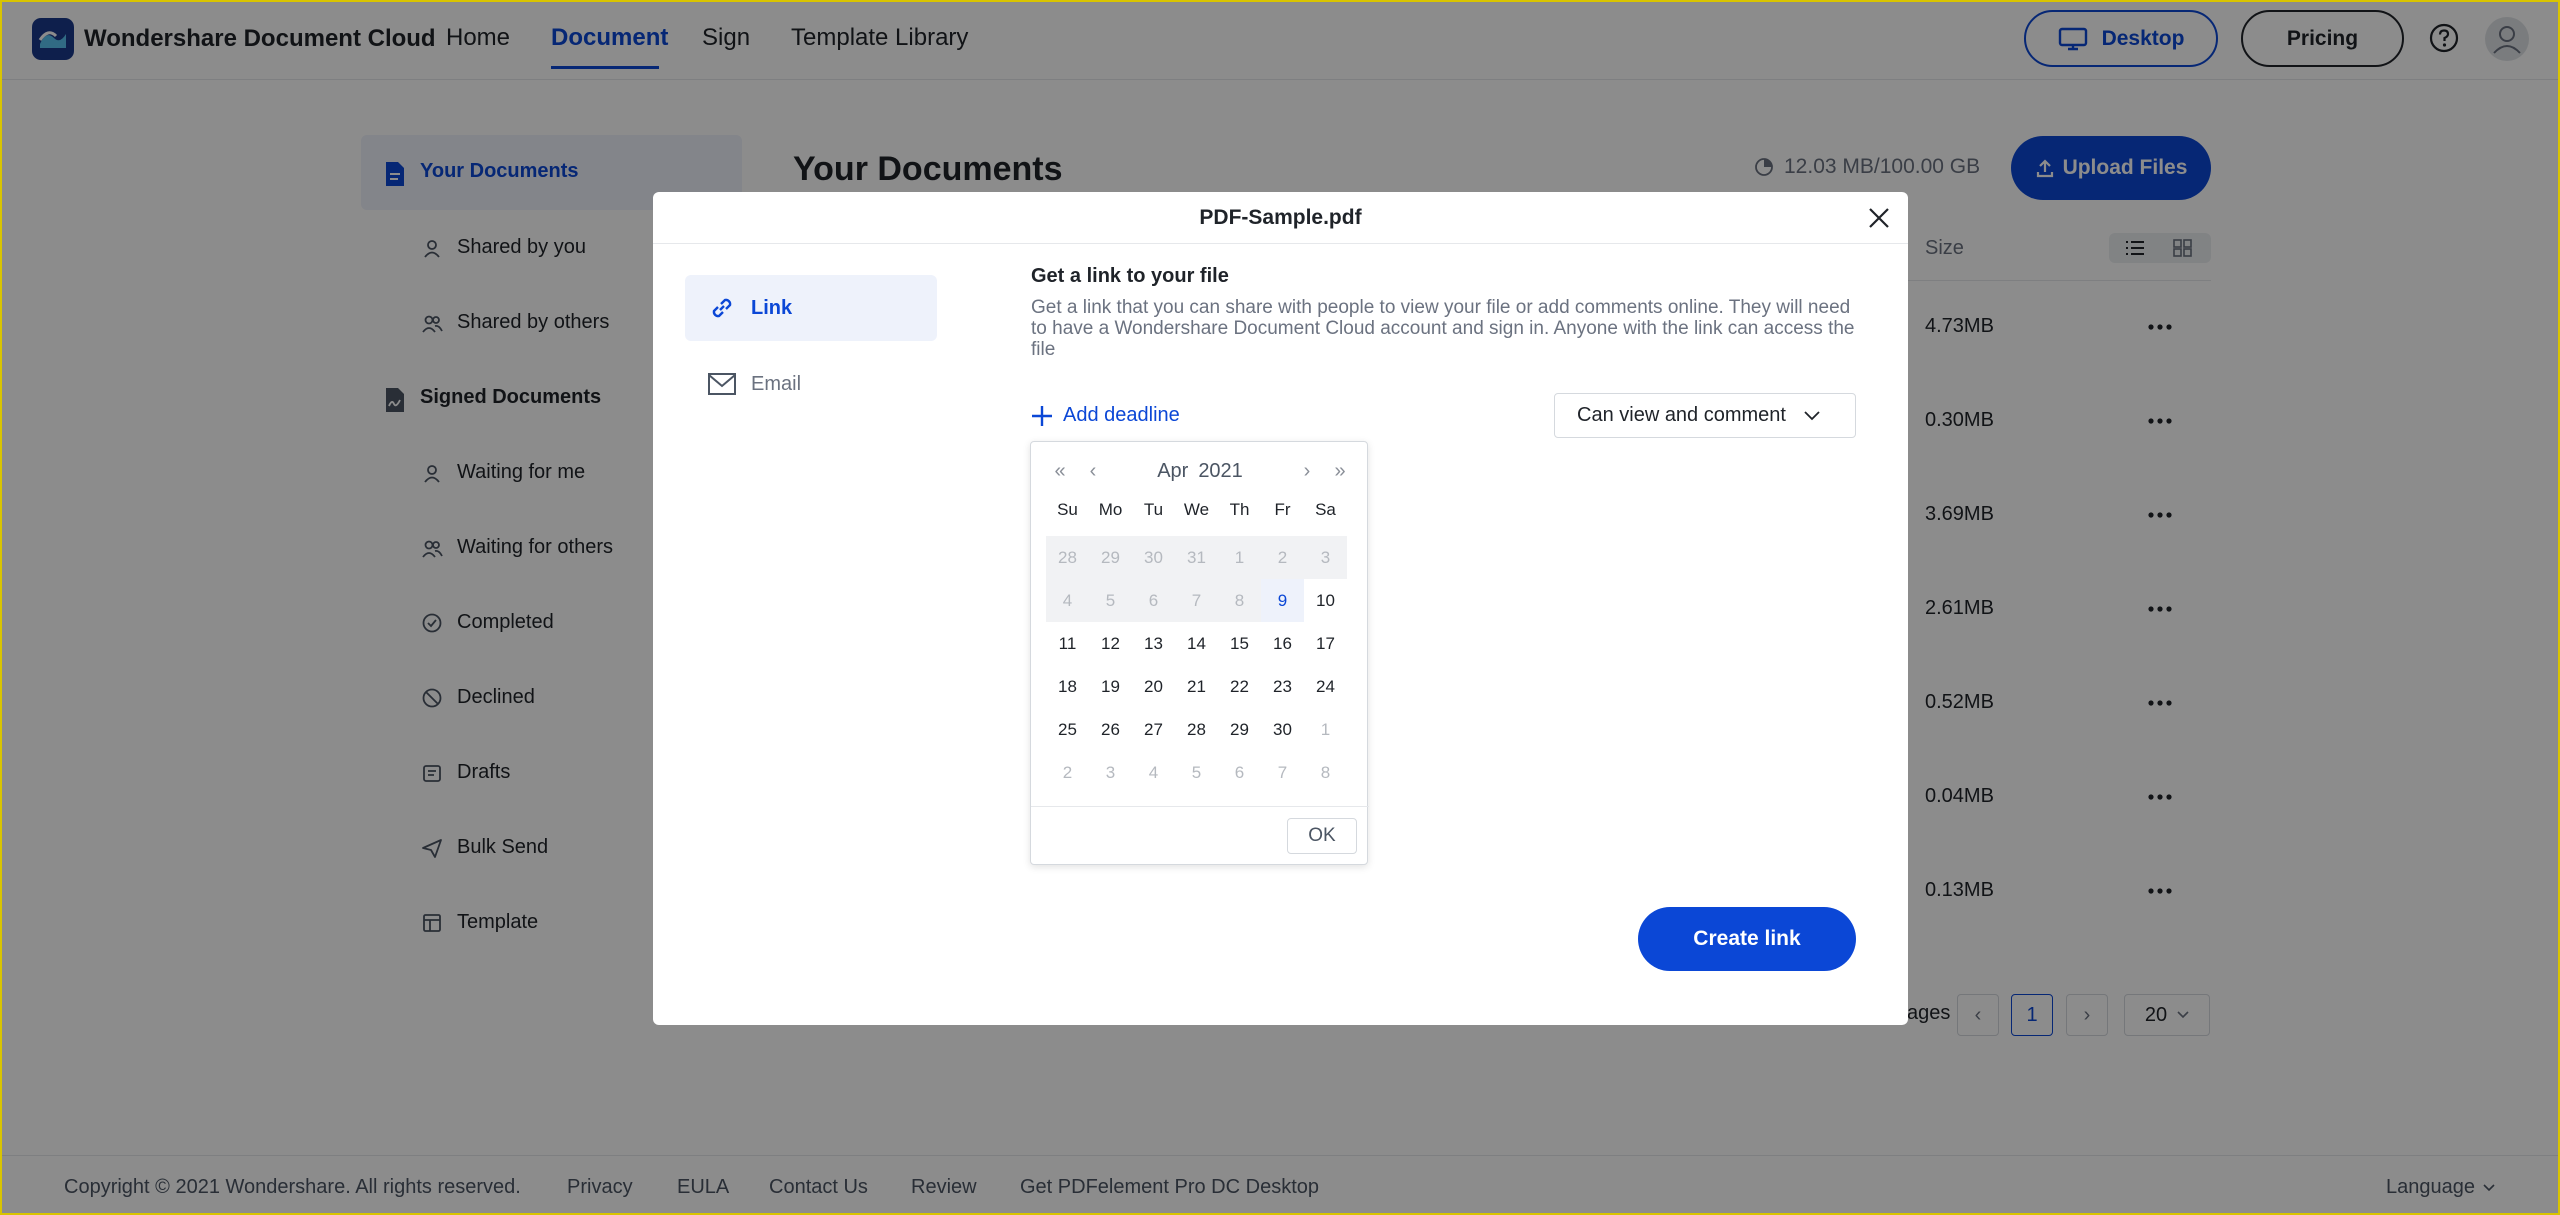 Image resolution: width=2560 pixels, height=1215 pixels. I want to click on add-deadline-label: Add deadline, so click(1121, 415).